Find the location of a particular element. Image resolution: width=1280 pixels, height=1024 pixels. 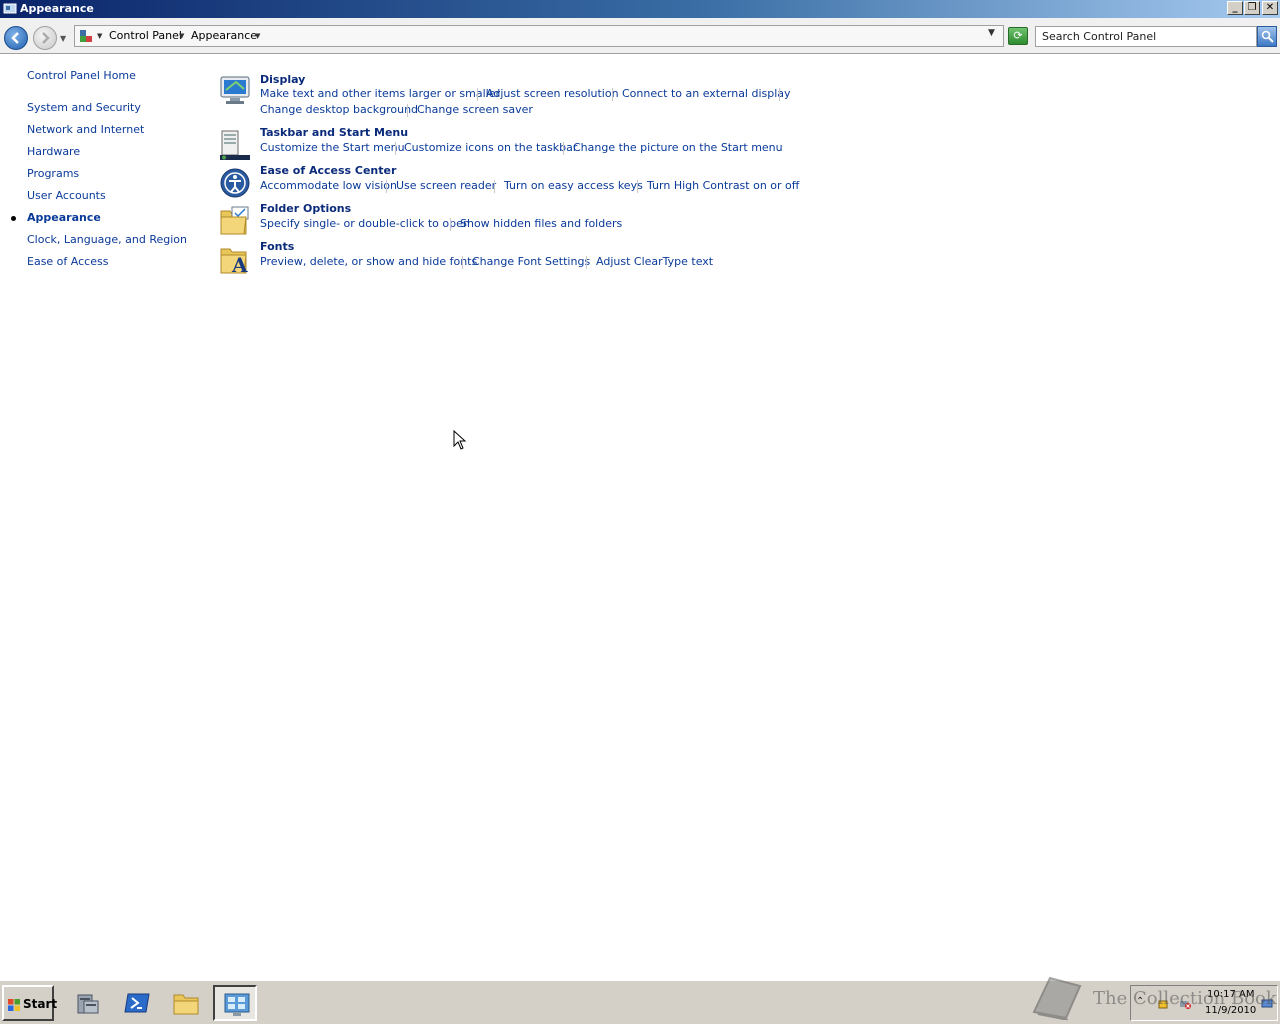

refresh-button: ⟳ is located at coordinates (1018, 36).